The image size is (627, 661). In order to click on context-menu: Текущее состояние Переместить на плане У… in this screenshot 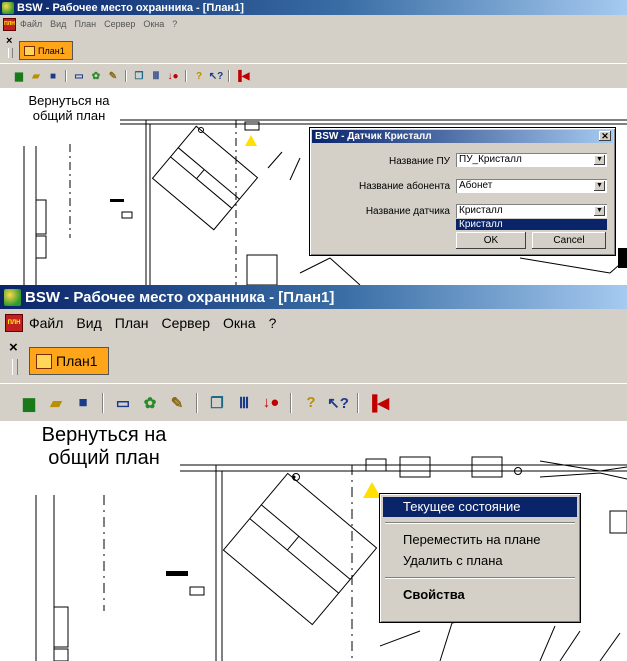, I will do `click(480, 558)`.